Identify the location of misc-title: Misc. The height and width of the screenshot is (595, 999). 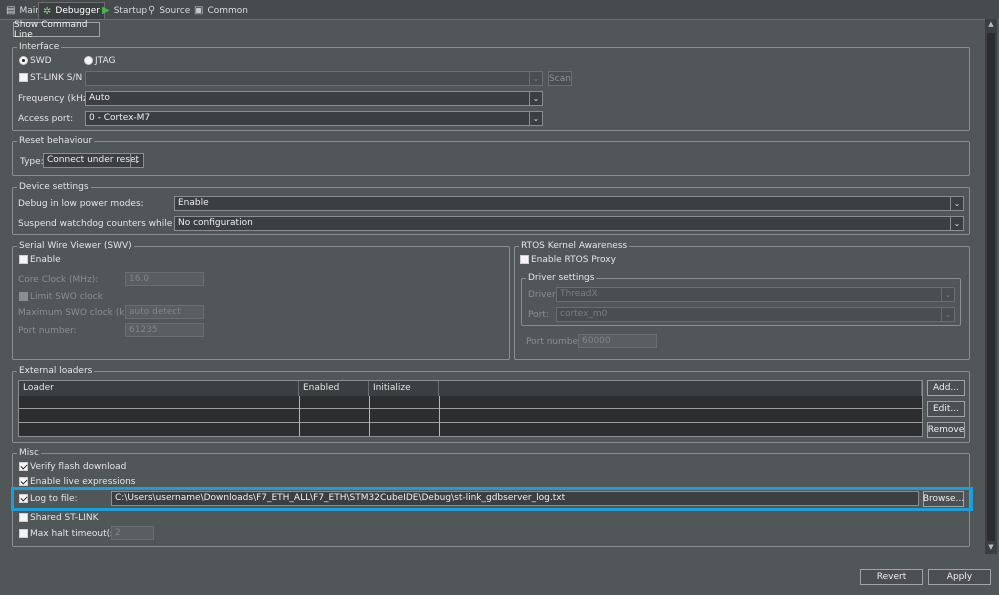
(29, 453).